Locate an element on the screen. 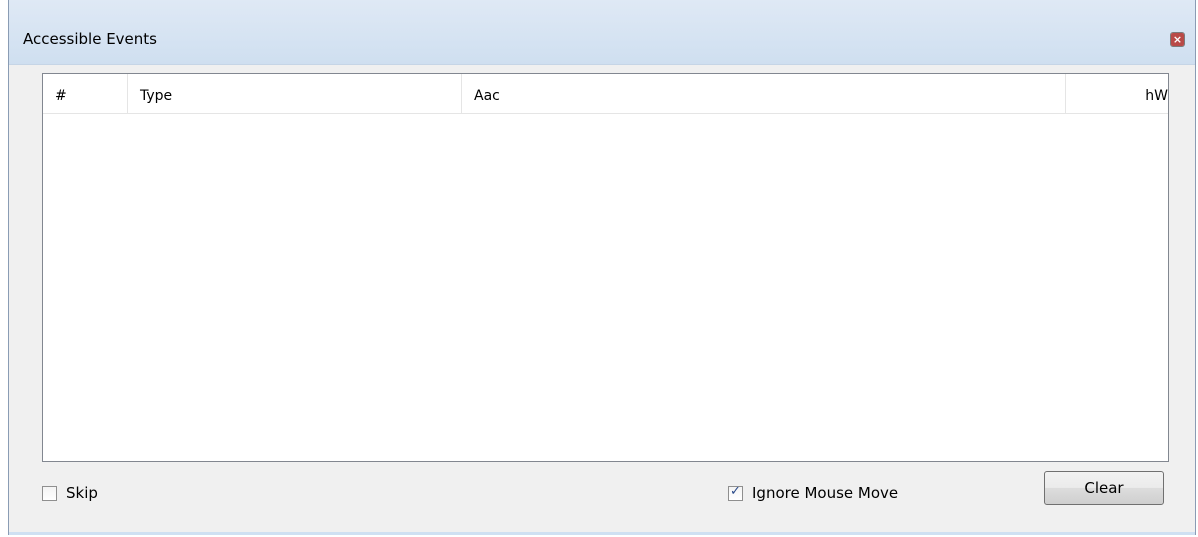 This screenshot has height=537, width=1198. ignore-mouse-move-option: Ignore Mouse Move is located at coordinates (813, 493).